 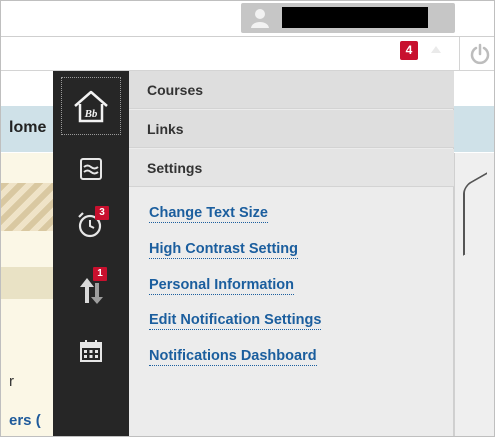 I want to click on notification-count-badge: 4, so click(x=409, y=50).